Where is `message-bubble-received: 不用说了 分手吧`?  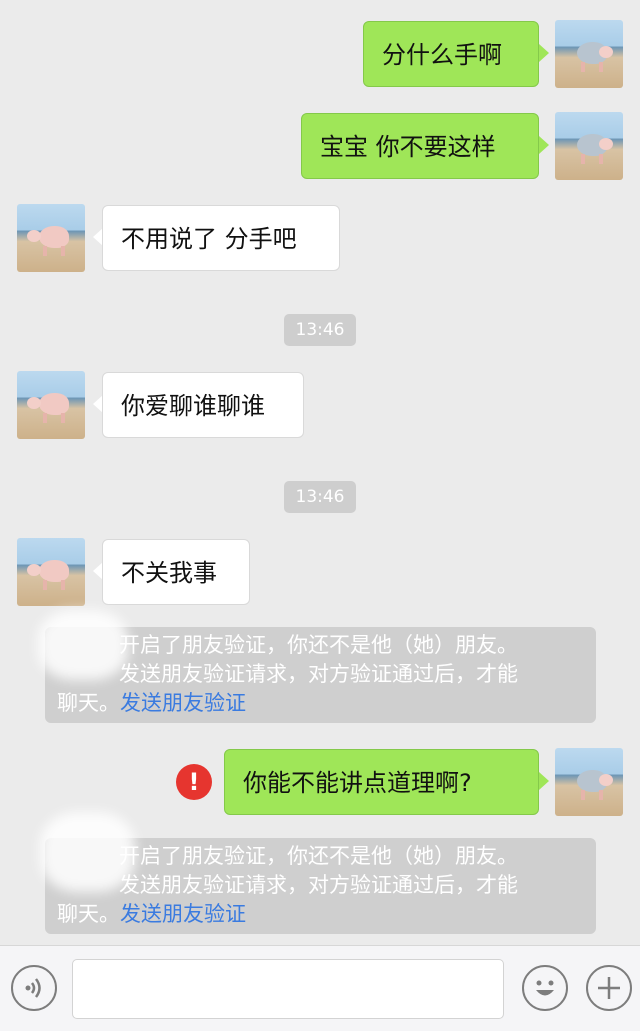
message-bubble-received: 不用说了 分手吧 is located at coordinates (221, 238).